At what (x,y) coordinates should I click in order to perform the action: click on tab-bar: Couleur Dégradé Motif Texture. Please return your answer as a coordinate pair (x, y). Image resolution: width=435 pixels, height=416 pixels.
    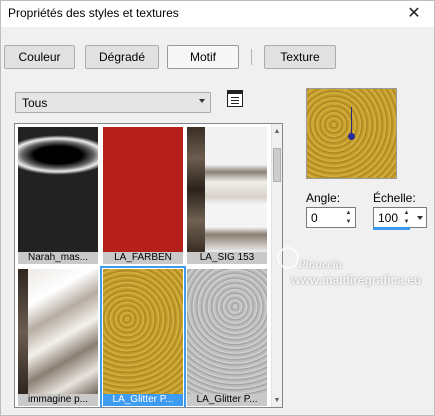
    Looking at the image, I should click on (217, 52).